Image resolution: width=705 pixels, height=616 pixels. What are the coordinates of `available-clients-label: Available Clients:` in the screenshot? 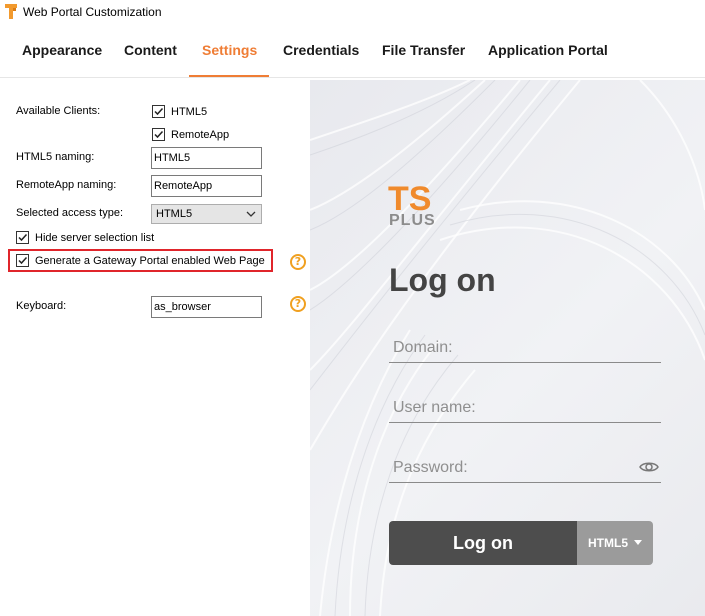 It's located at (58, 111).